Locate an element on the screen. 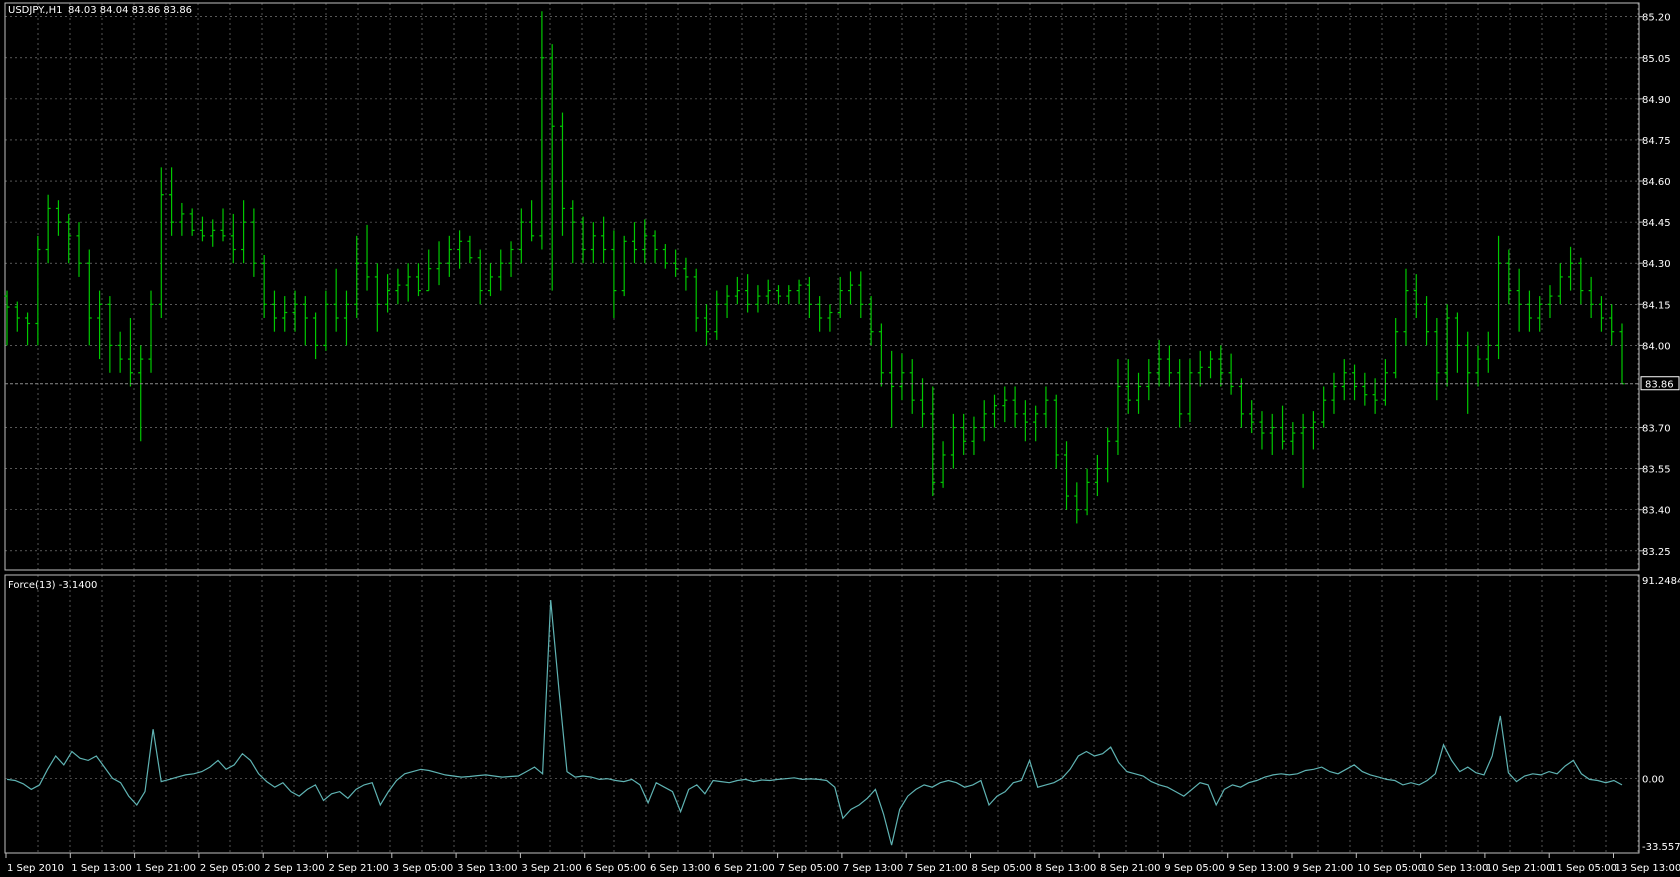  time-tick-label-21: 10 Sep 05:00 is located at coordinates (1390, 868).